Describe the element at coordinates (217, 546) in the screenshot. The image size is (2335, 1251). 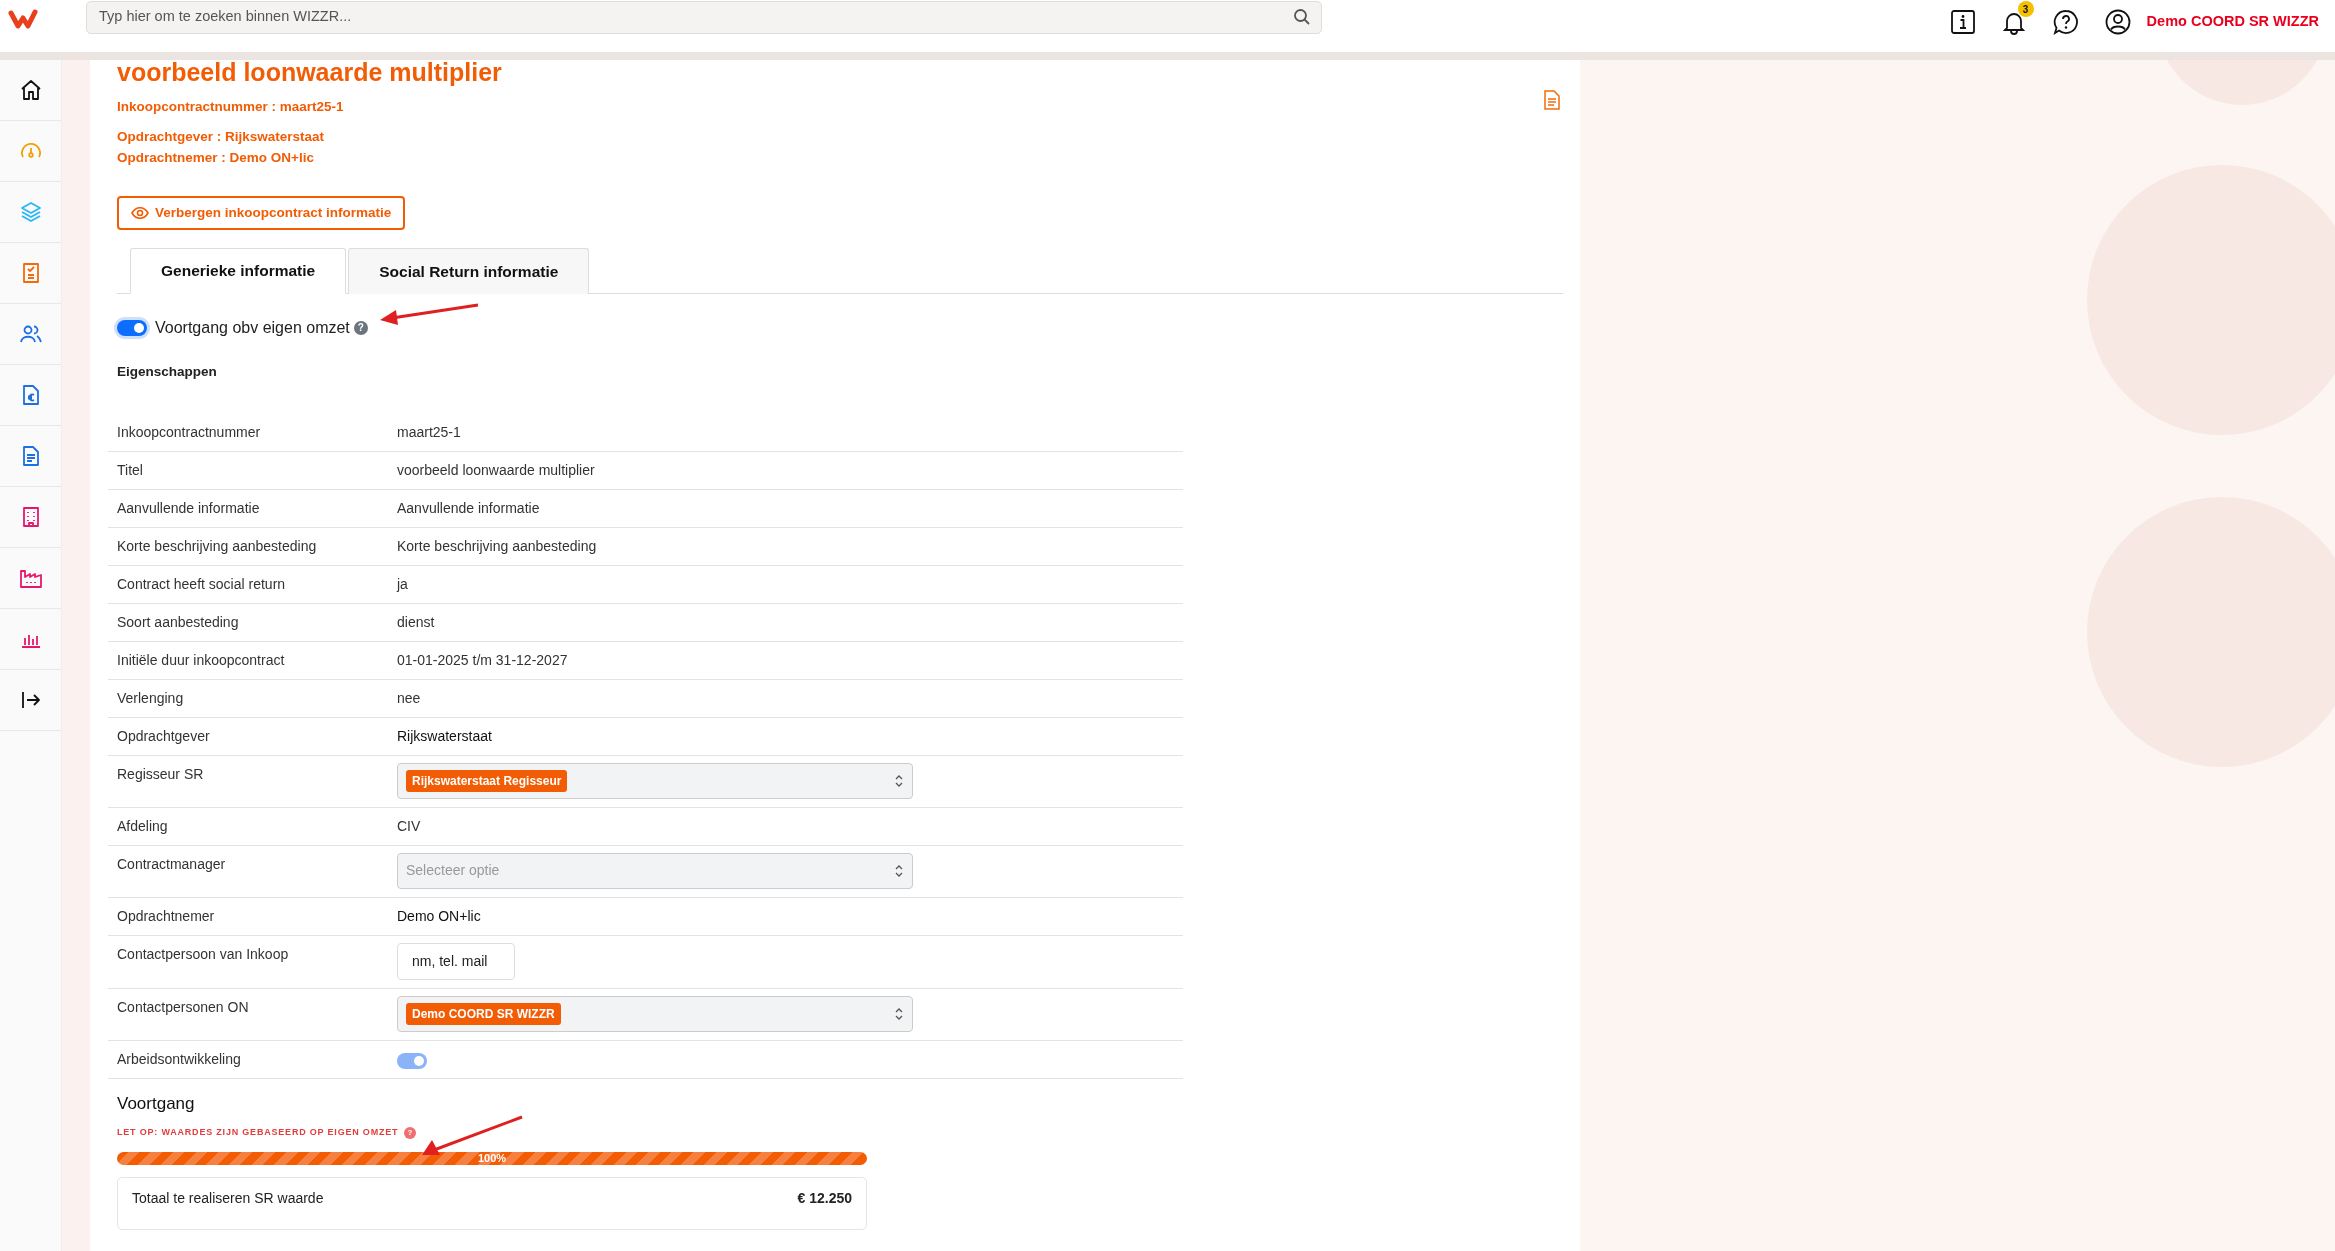
I see `property-label: Korte beschrijving aanbesteding` at that location.